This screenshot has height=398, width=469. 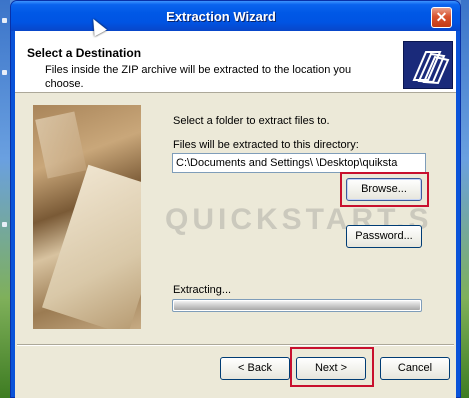 I want to click on wizard-side-image, so click(x=87, y=217).